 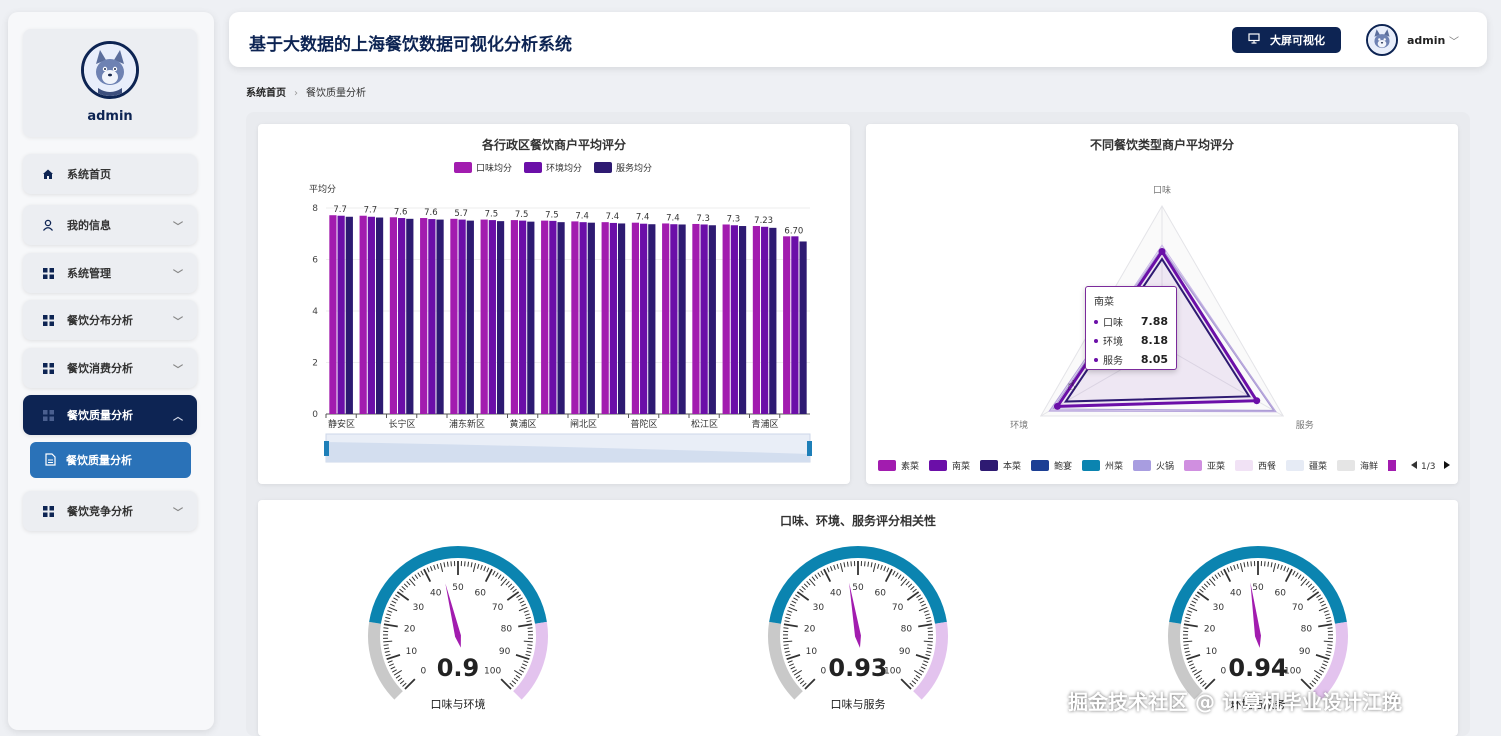 I want to click on sidebar-subitem-quality: 餐饮质量分析, so click(x=110, y=460).